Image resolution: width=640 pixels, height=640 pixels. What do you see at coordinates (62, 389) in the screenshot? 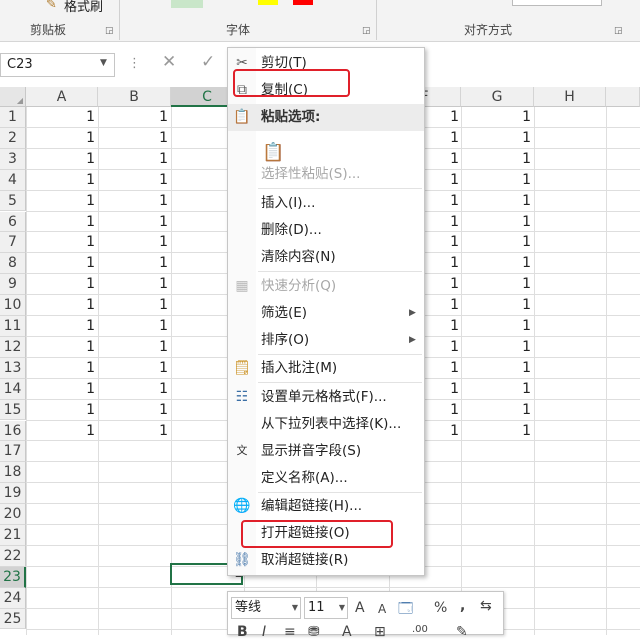
I see `cell-A14: 1` at bounding box center [62, 389].